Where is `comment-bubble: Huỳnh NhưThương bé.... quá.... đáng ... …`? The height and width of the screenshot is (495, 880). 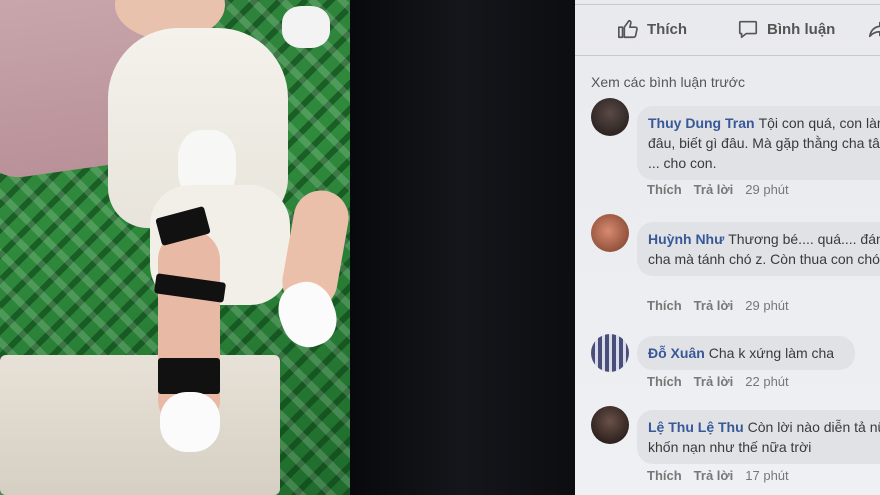 comment-bubble: Huỳnh NhưThương bé.... quá.... đáng ... … is located at coordinates (758, 249).